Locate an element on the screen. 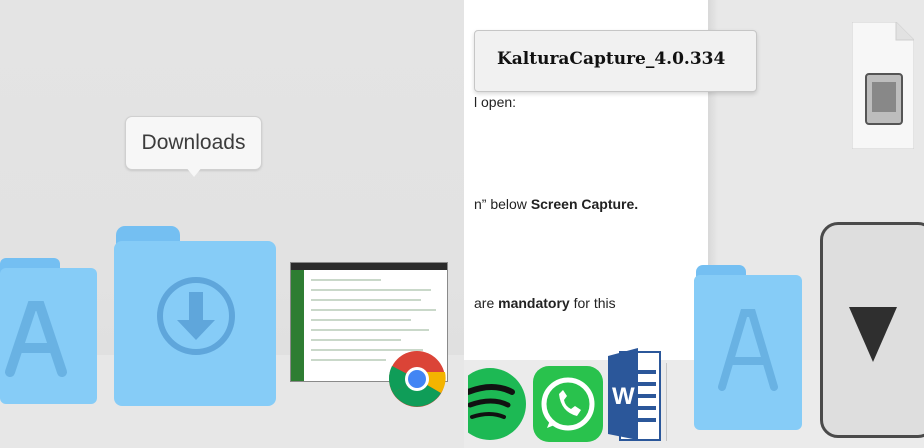 The height and width of the screenshot is (448, 924). chrome-icon is located at coordinates (417, 379).